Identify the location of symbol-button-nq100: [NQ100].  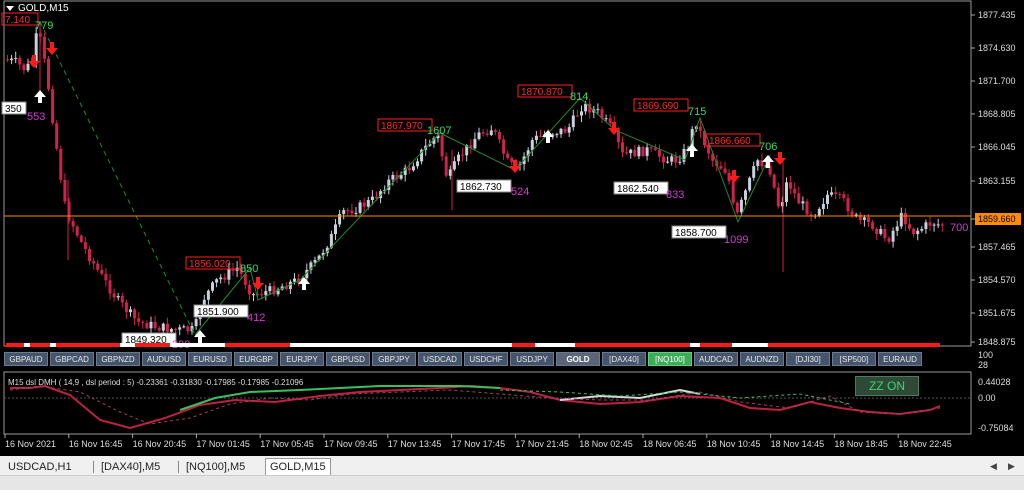
(670, 359).